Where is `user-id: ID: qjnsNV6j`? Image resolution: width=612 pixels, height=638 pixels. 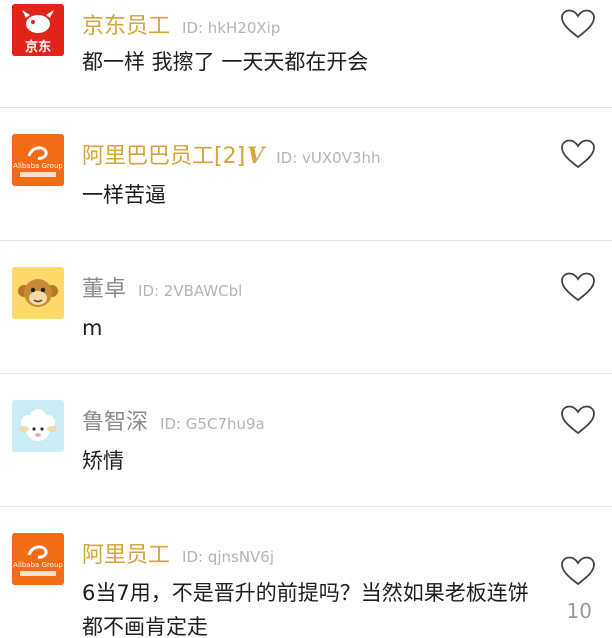 user-id: ID: qjnsNV6j is located at coordinates (228, 557).